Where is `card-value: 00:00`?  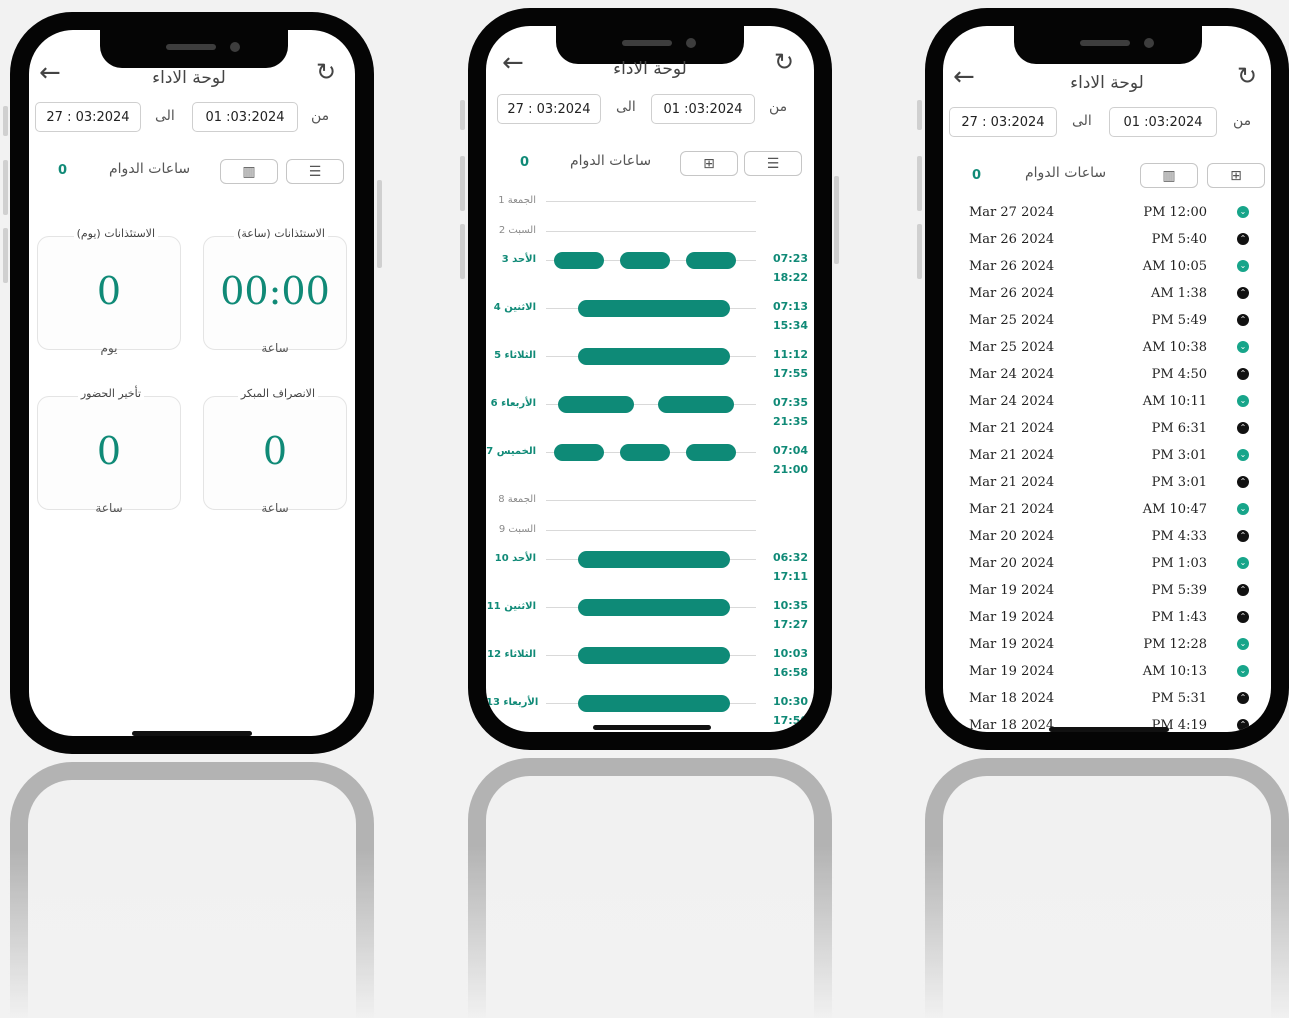 card-value: 00:00 is located at coordinates (275, 291).